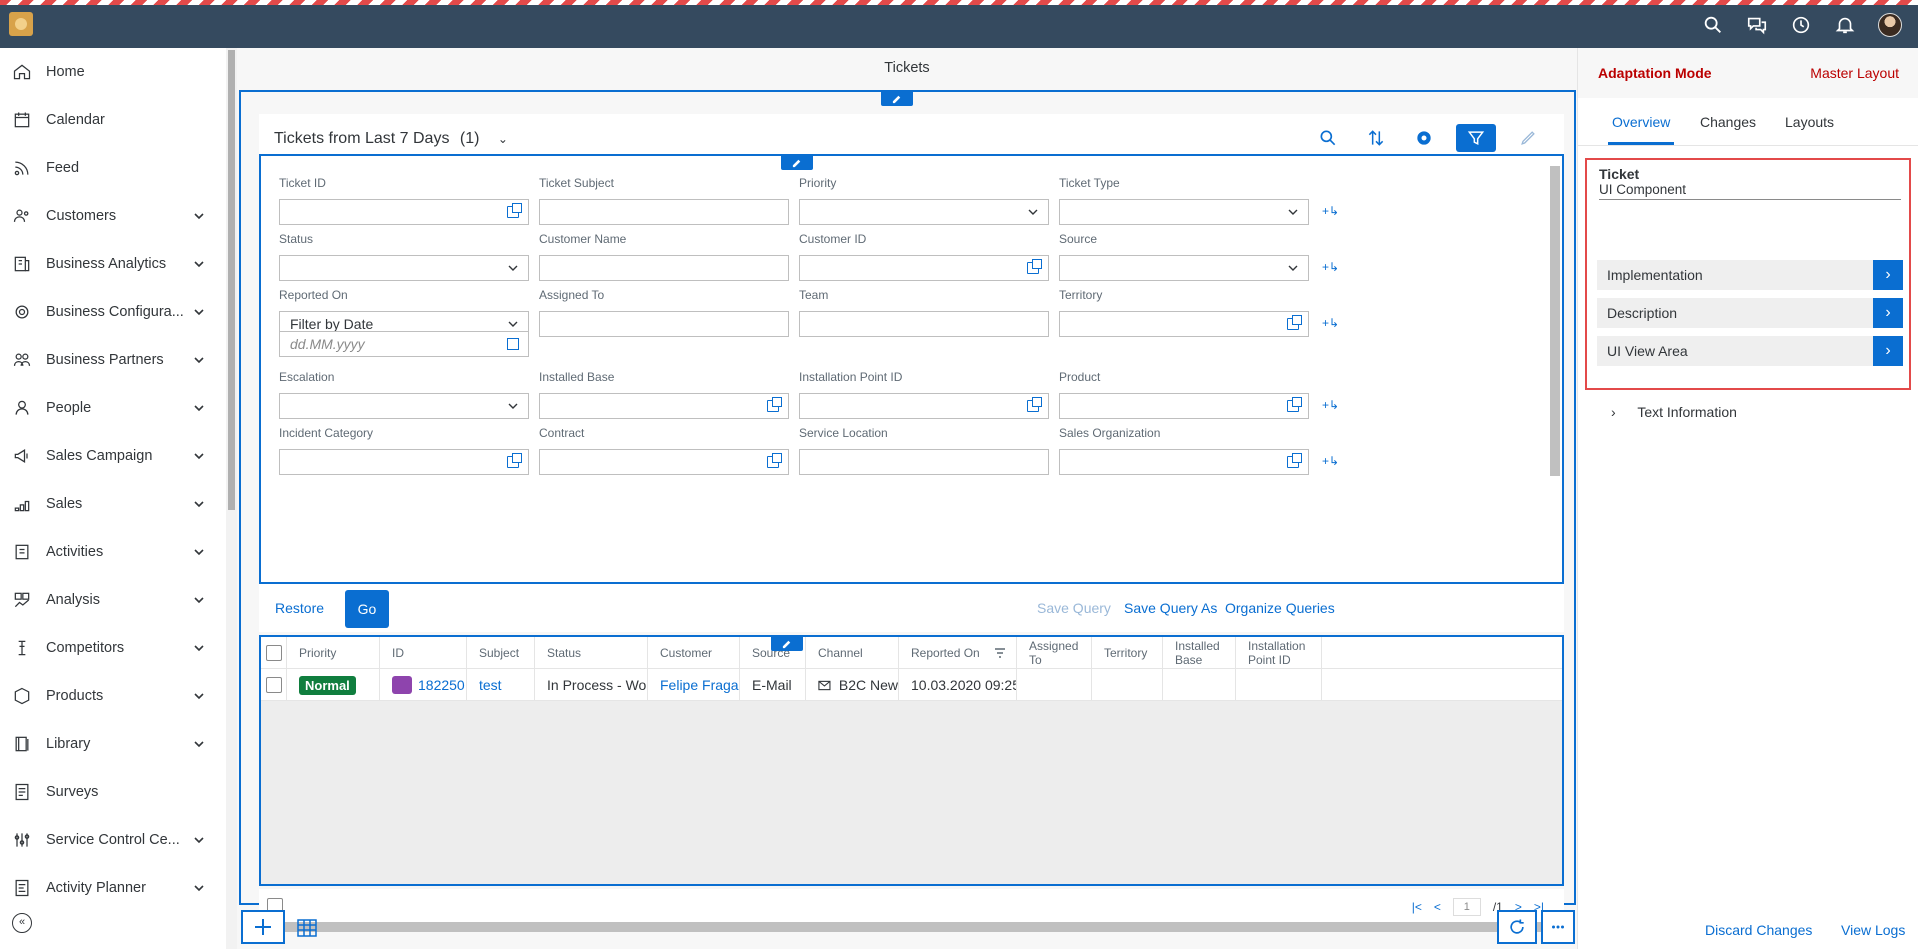  Describe the element at coordinates (404, 462) in the screenshot. I see `incident-category-input` at that location.